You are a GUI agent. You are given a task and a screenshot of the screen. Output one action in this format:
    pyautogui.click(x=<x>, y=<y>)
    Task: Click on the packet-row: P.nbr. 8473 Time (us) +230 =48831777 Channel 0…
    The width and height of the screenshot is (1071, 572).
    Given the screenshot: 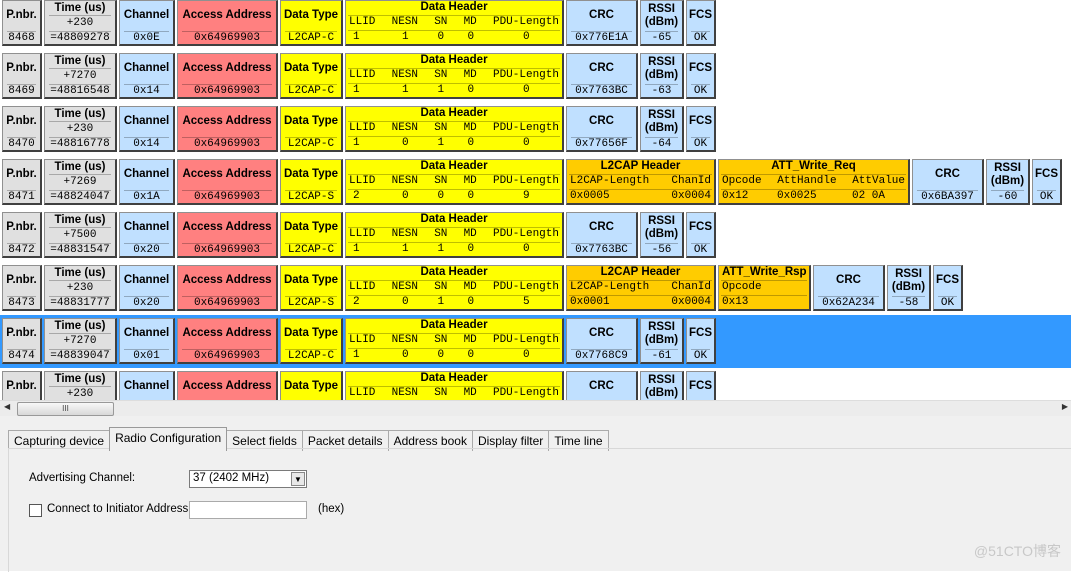 What is the action you would take?
    pyautogui.click(x=535, y=288)
    